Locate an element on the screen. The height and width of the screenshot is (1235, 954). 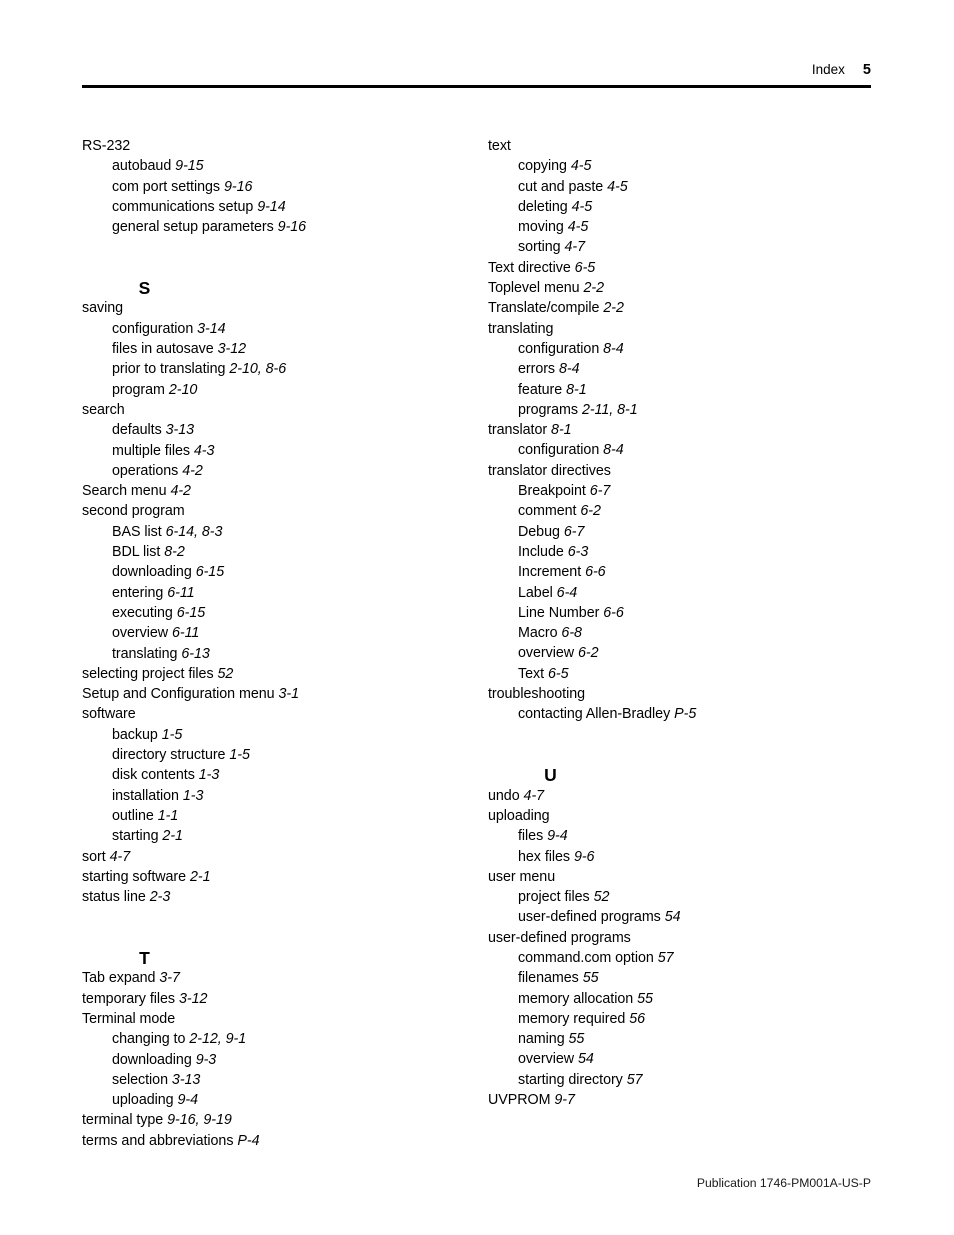
index-entry-term: Translate/compile is located at coordinates (544, 308).